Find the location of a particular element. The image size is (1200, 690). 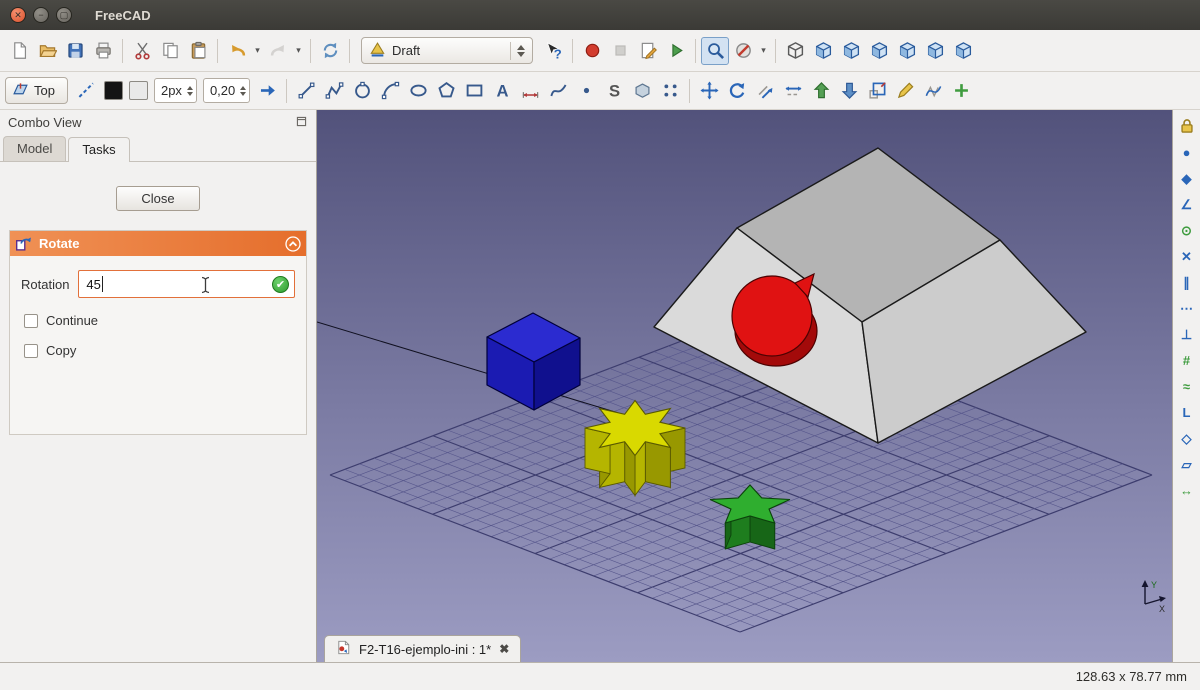

copy-button is located at coordinates (170, 51).